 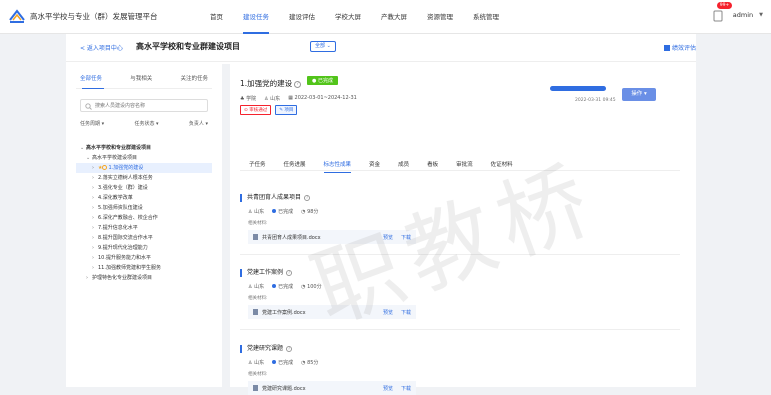 I want to click on checkbox-icon, so click(x=666, y=48).